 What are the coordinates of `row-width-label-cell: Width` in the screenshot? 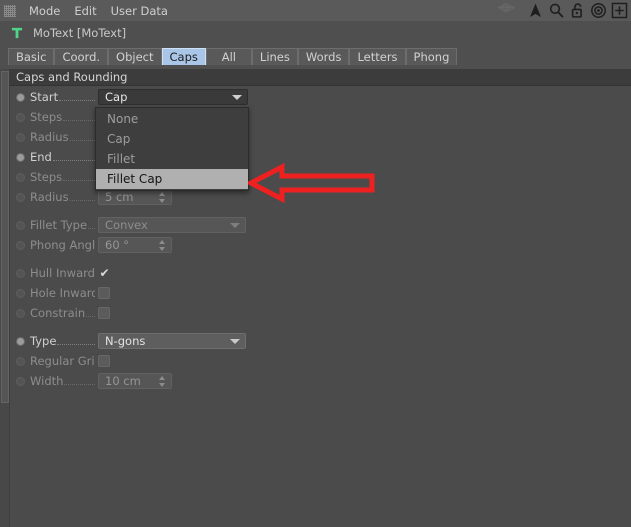 It's located at (52, 381).